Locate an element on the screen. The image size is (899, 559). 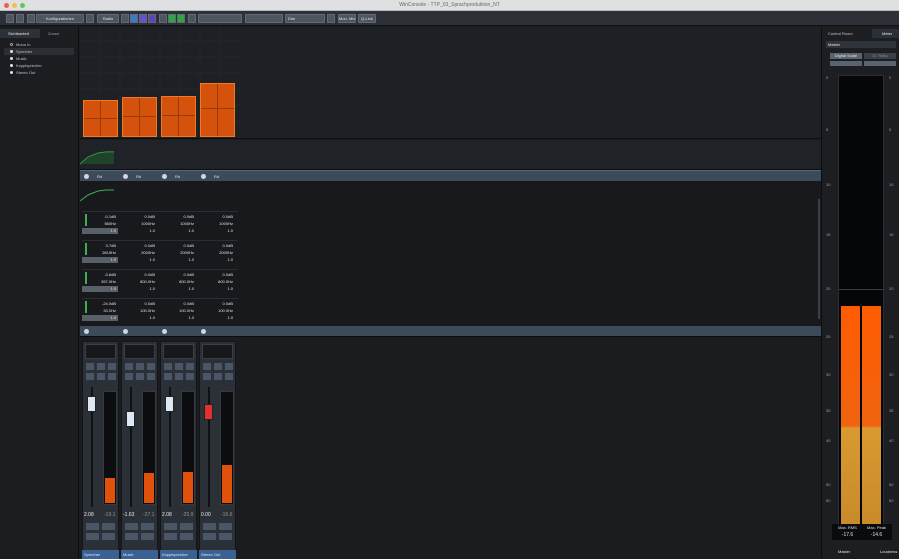
read-icon is located at coordinates (192, 18).